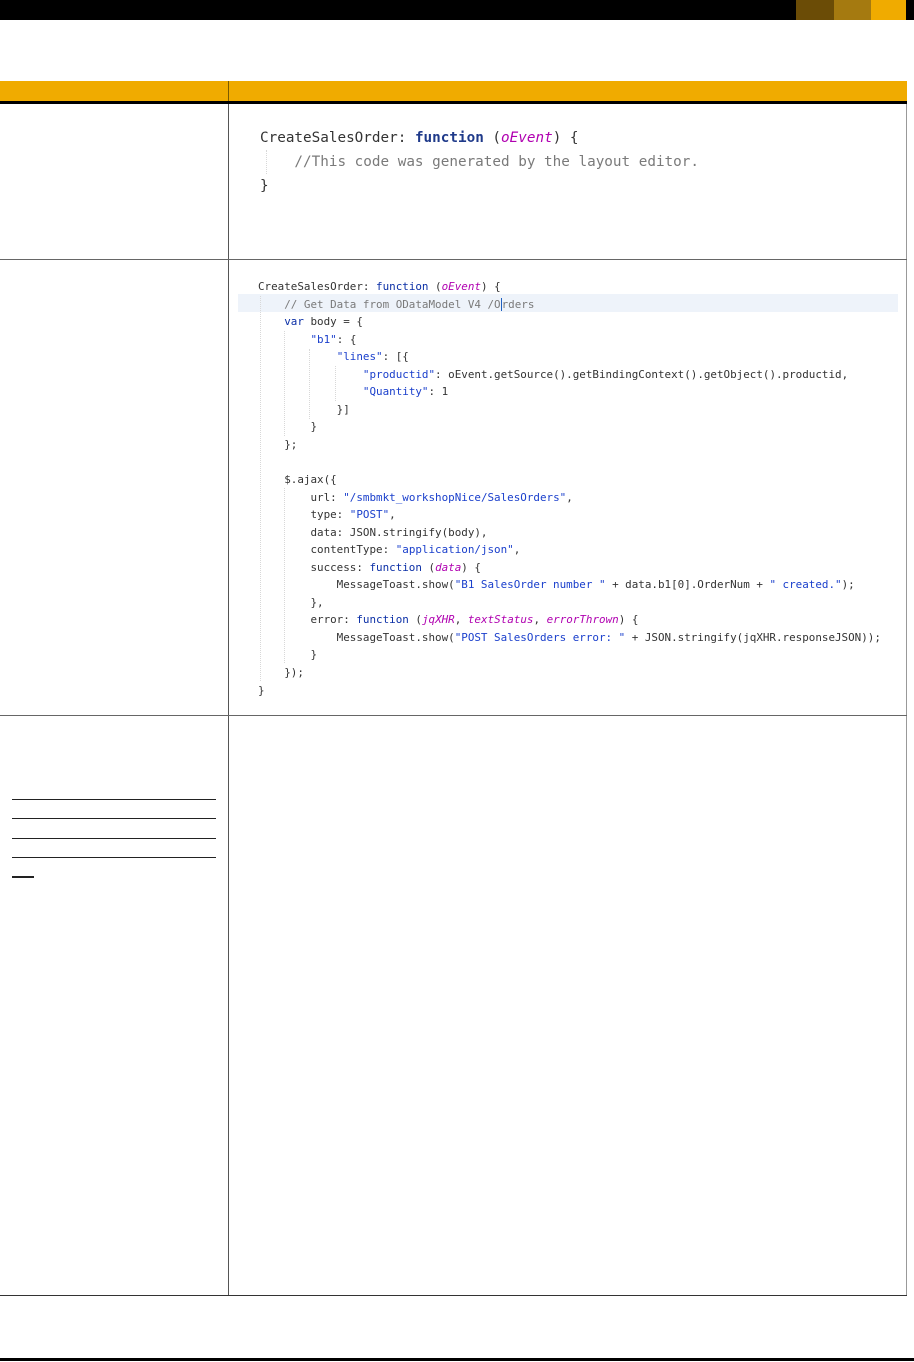 This screenshot has height=1362, width=914. Describe the element at coordinates (304, 409) in the screenshot. I see `code-line: }]` at that location.